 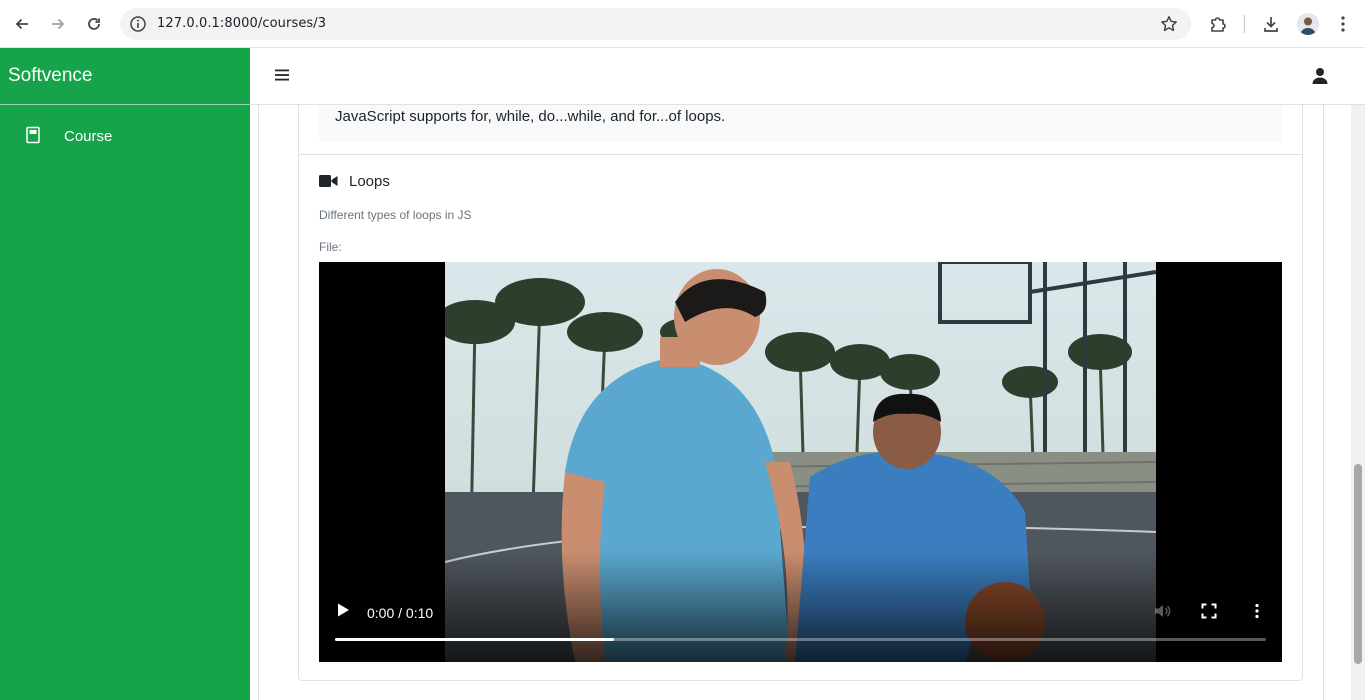 I want to click on brand-name: Softvence, so click(x=50, y=76).